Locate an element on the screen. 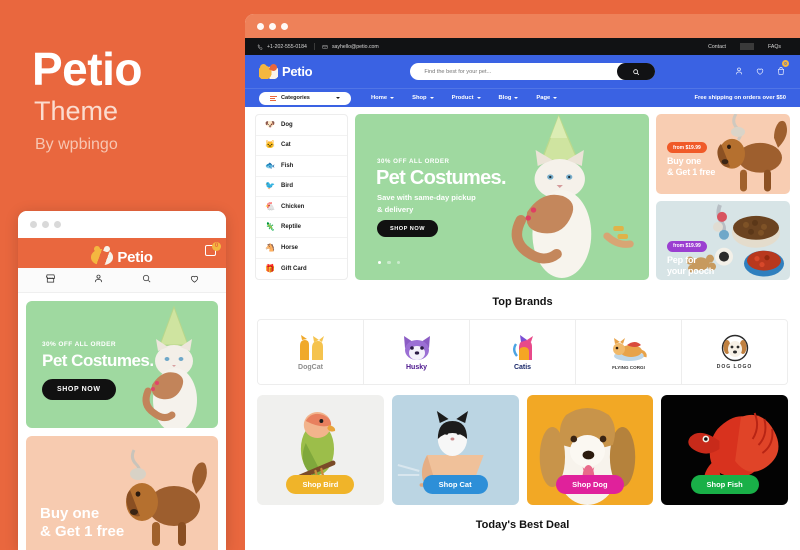  brand-name: Husky is located at coordinates (416, 367).